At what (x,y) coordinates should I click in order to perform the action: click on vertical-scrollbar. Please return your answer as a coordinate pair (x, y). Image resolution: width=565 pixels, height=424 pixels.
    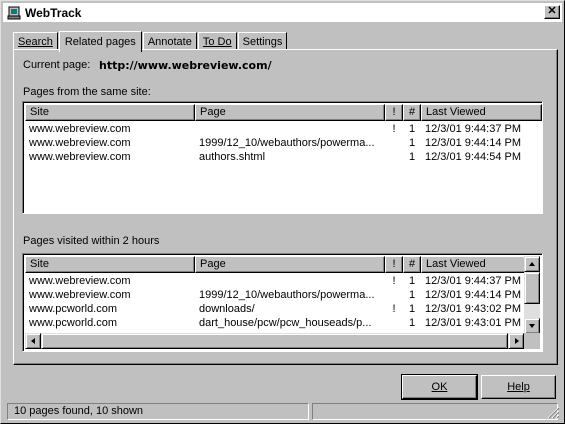
    Looking at the image, I should click on (532, 295).